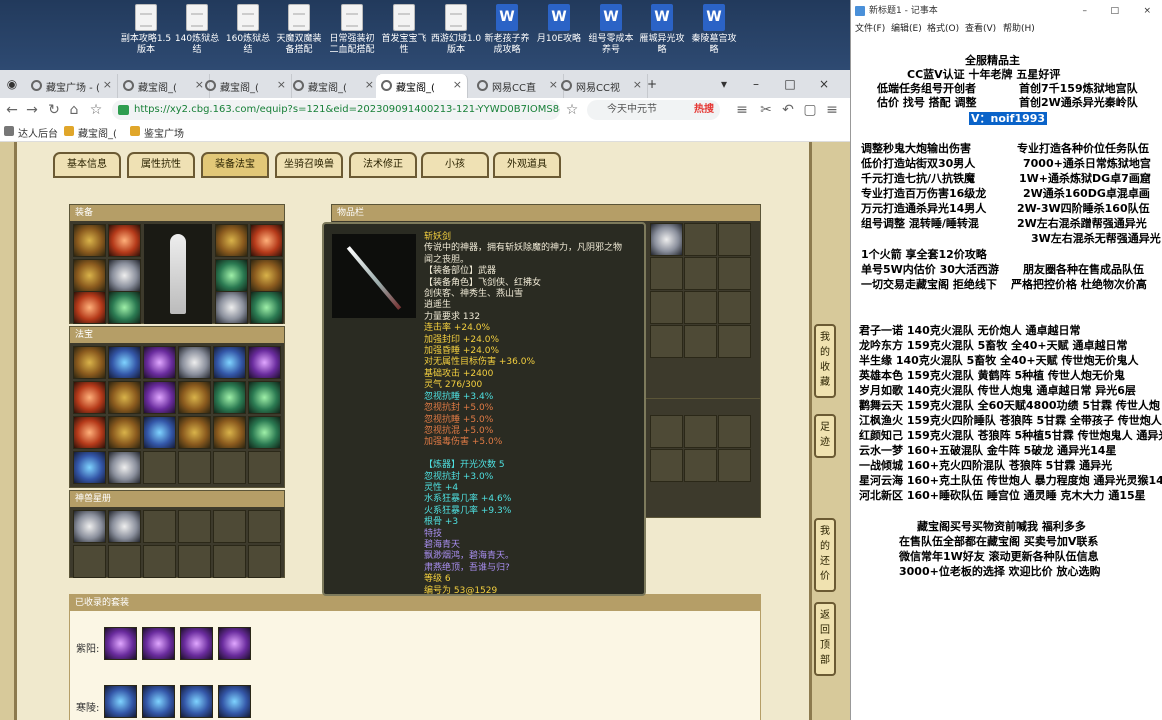  What do you see at coordinates (906, 29) in the screenshot?
I see `menu-edit: 编辑(E)` at bounding box center [906, 29].